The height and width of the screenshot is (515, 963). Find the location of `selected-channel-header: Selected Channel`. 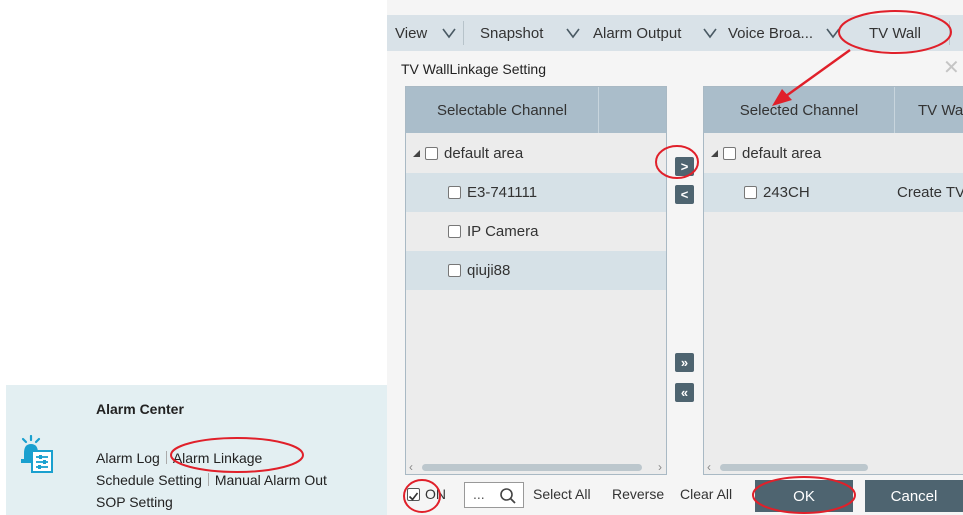

selected-channel-header: Selected Channel is located at coordinates (799, 110).